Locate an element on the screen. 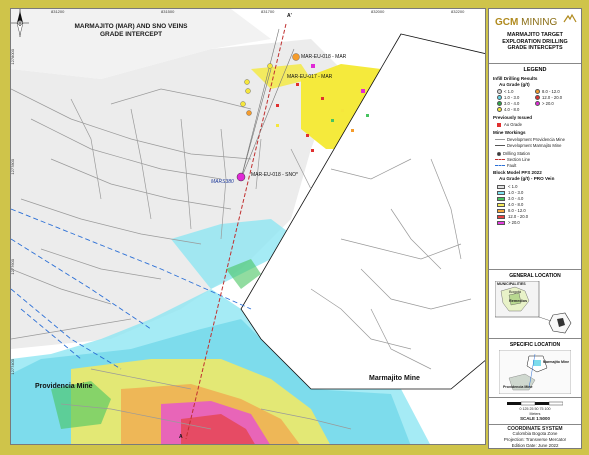  intercept-label-1: MAR-EU-018 - MAR is located at coordinates (323, 57).